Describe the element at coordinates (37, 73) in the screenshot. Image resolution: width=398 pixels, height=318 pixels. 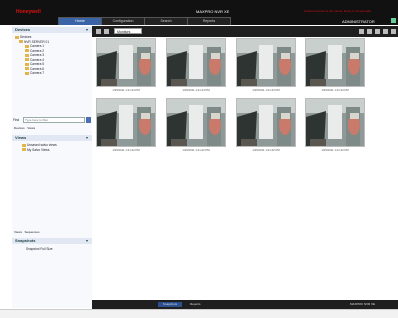
I see `tree-camera: Camera 7` at that location.